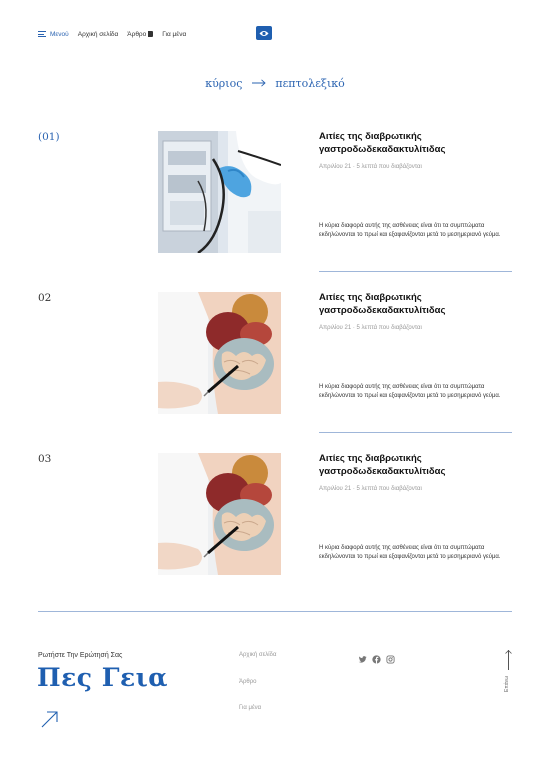  What do you see at coordinates (174, 34) in the screenshot?
I see `nav-link-about: Για μένα` at bounding box center [174, 34].